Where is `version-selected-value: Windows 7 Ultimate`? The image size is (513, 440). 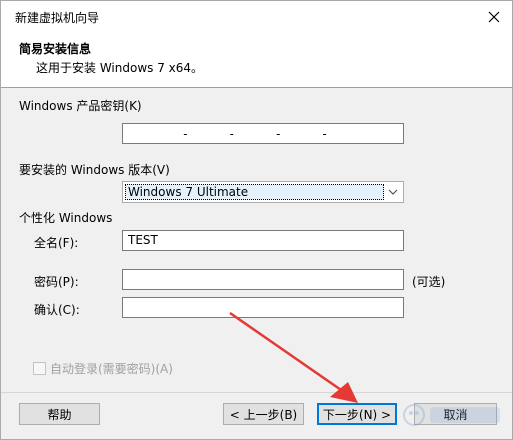 version-selected-value: Windows 7 Ultimate is located at coordinates (254, 192).